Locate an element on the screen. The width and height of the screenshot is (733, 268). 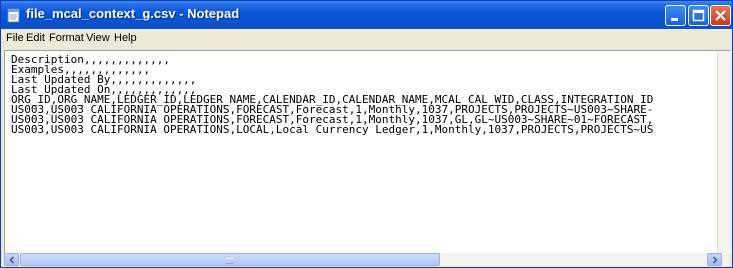
menu-help: Help is located at coordinates (125, 38).